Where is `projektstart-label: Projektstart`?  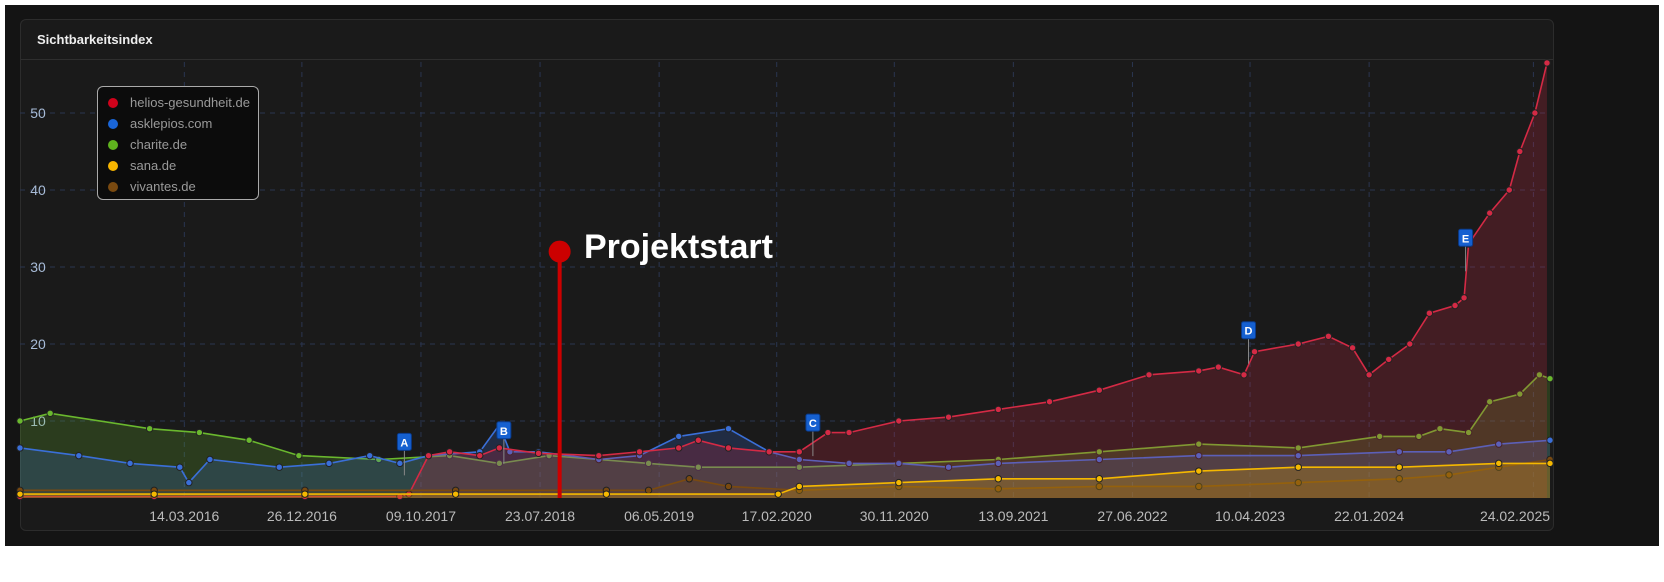 projektstart-label: Projektstart is located at coordinates (678, 247).